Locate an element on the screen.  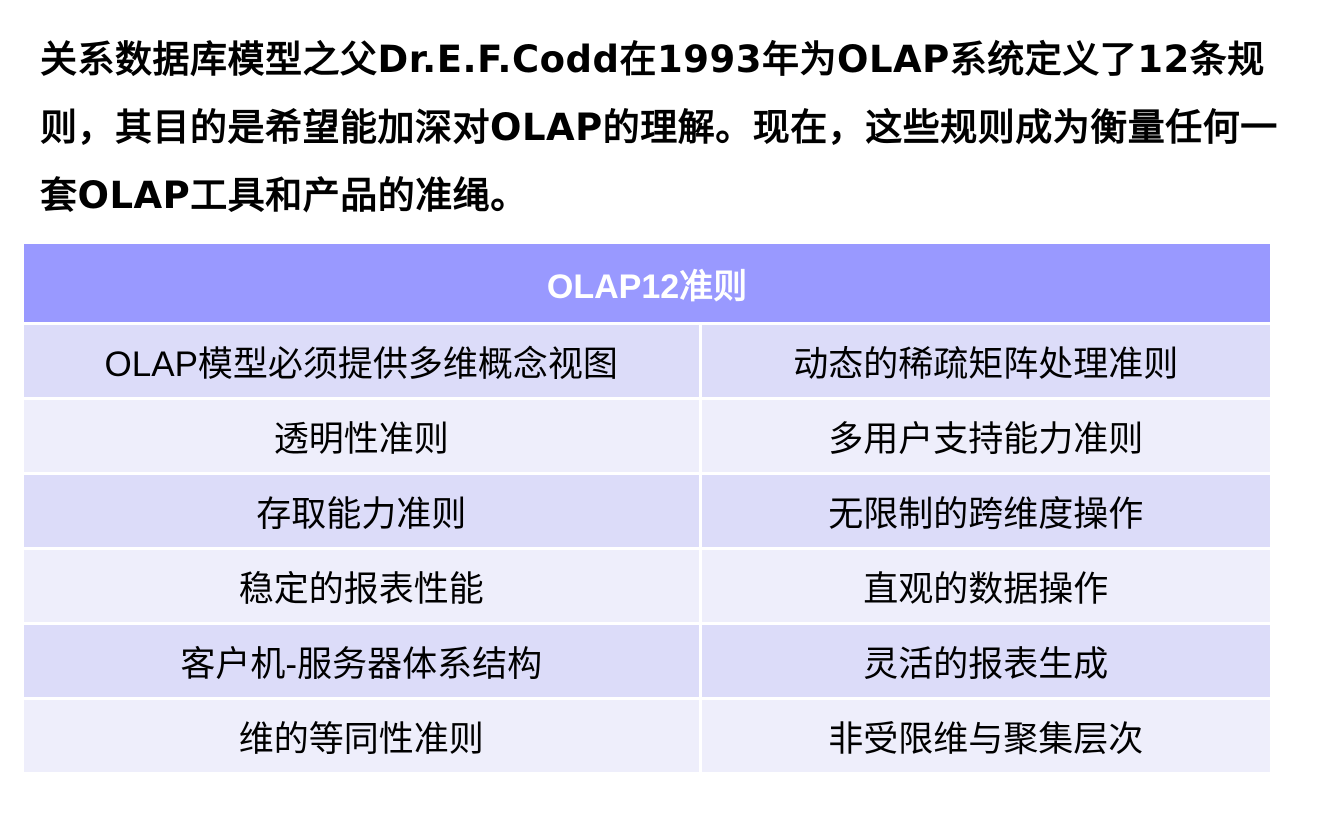
rule-cell: 客户机-服务器体系结构 is located at coordinates (363, 661).